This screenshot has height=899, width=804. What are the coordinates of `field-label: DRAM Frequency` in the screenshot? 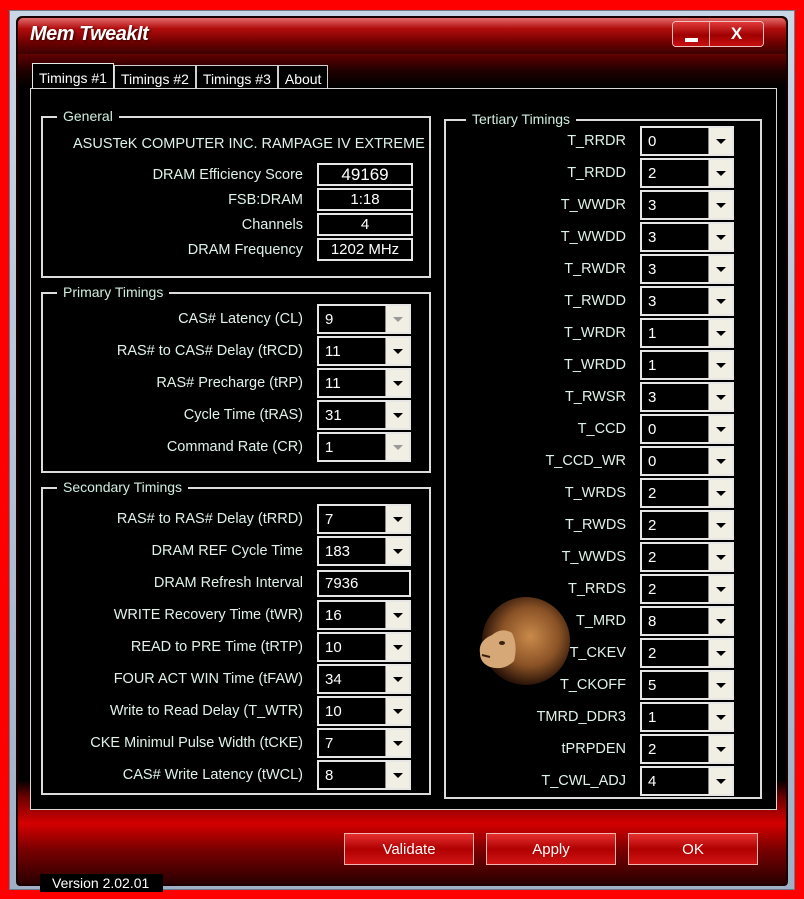 It's located at (245, 249).